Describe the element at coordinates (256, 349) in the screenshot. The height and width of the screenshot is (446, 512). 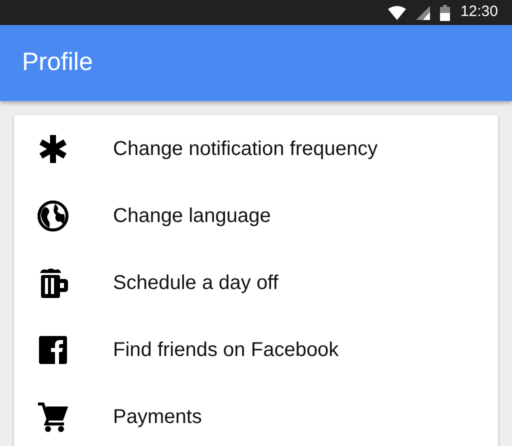
I see `menu-item: Find friends on Facebook` at that location.